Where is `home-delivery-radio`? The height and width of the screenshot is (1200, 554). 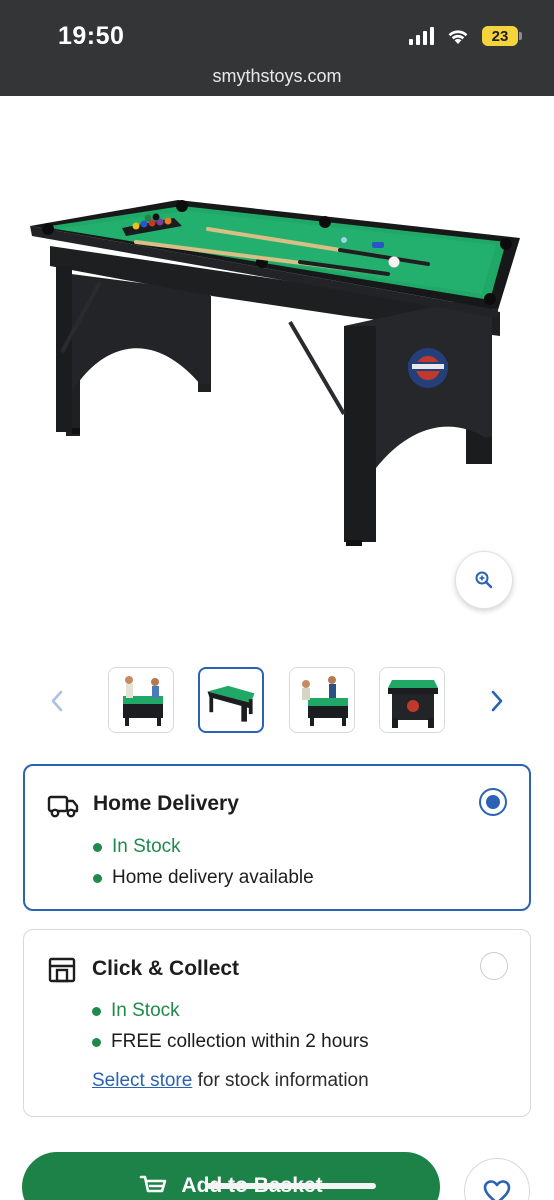
home-delivery-radio is located at coordinates (493, 802).